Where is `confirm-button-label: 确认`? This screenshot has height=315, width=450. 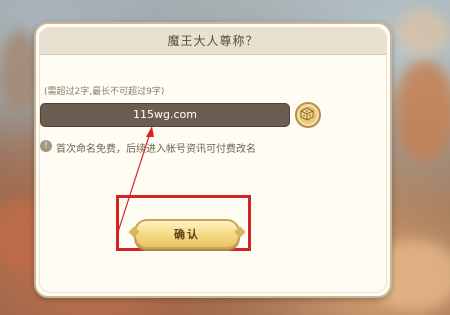
confirm-button-label: 确认 is located at coordinates (187, 234).